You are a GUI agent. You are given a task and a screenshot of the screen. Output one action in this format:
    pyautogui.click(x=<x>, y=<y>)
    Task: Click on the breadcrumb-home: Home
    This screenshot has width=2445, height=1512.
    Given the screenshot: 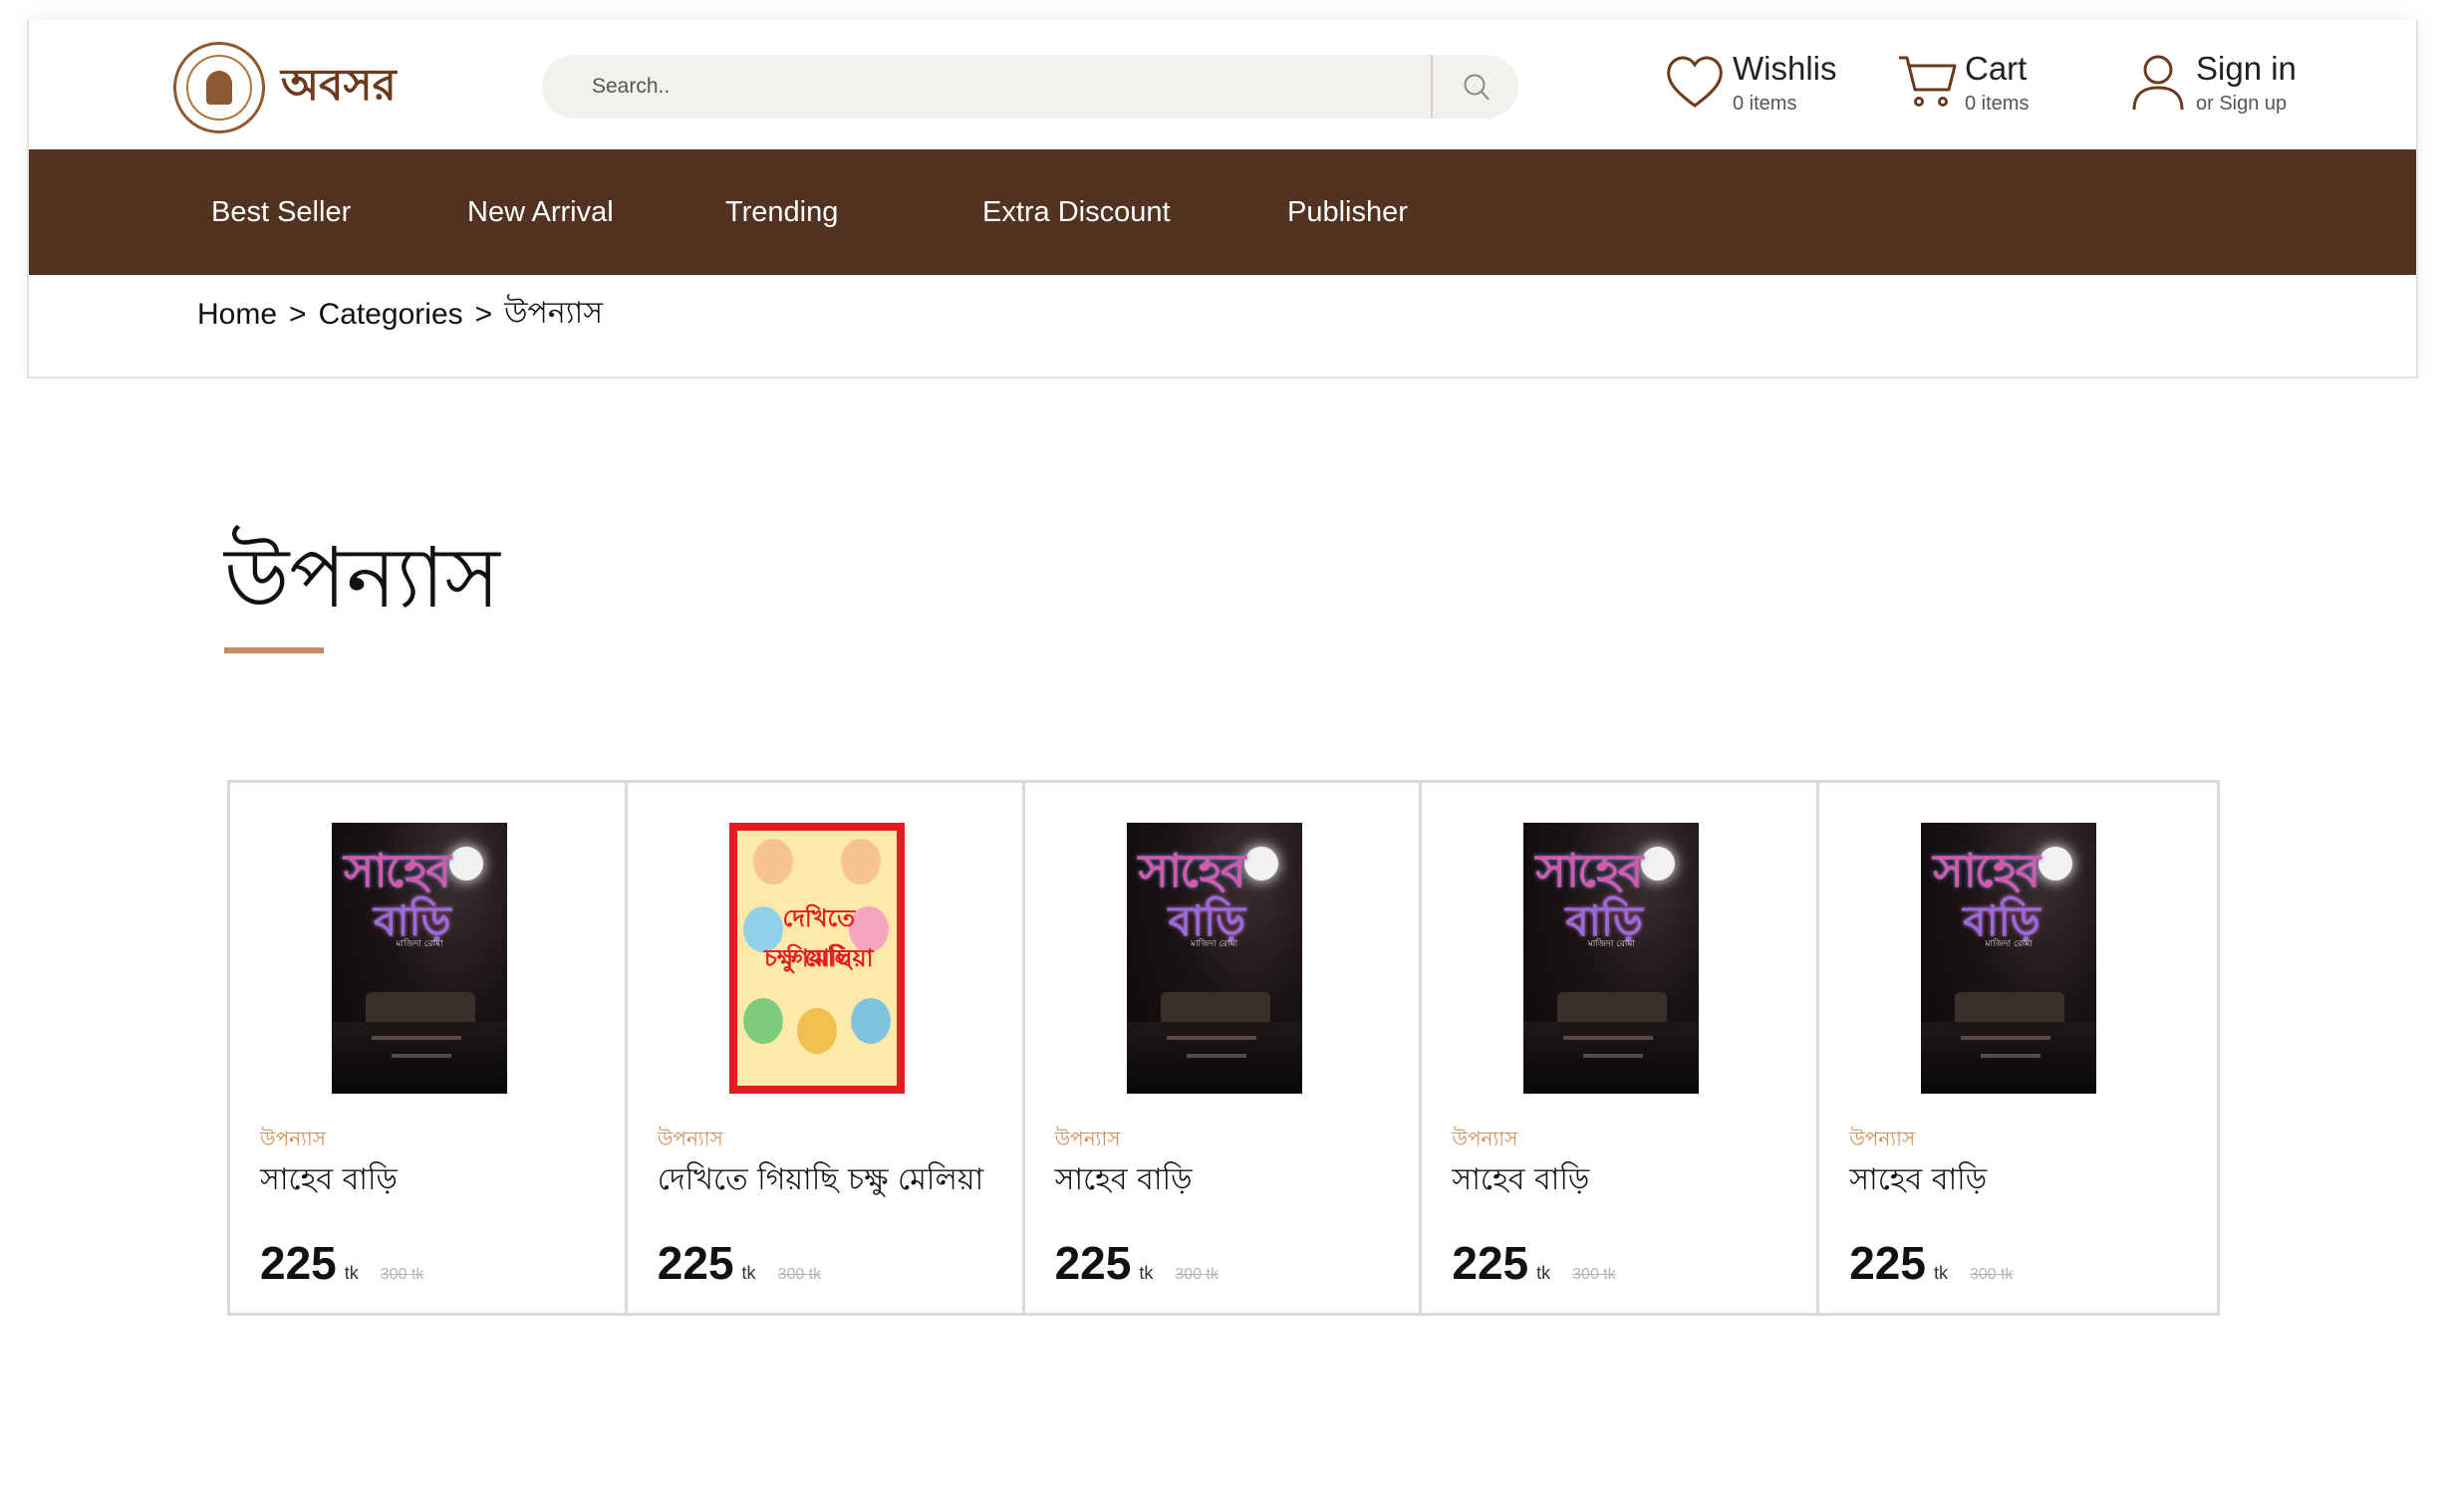 What is the action you would take?
    pyautogui.click(x=237, y=315)
    